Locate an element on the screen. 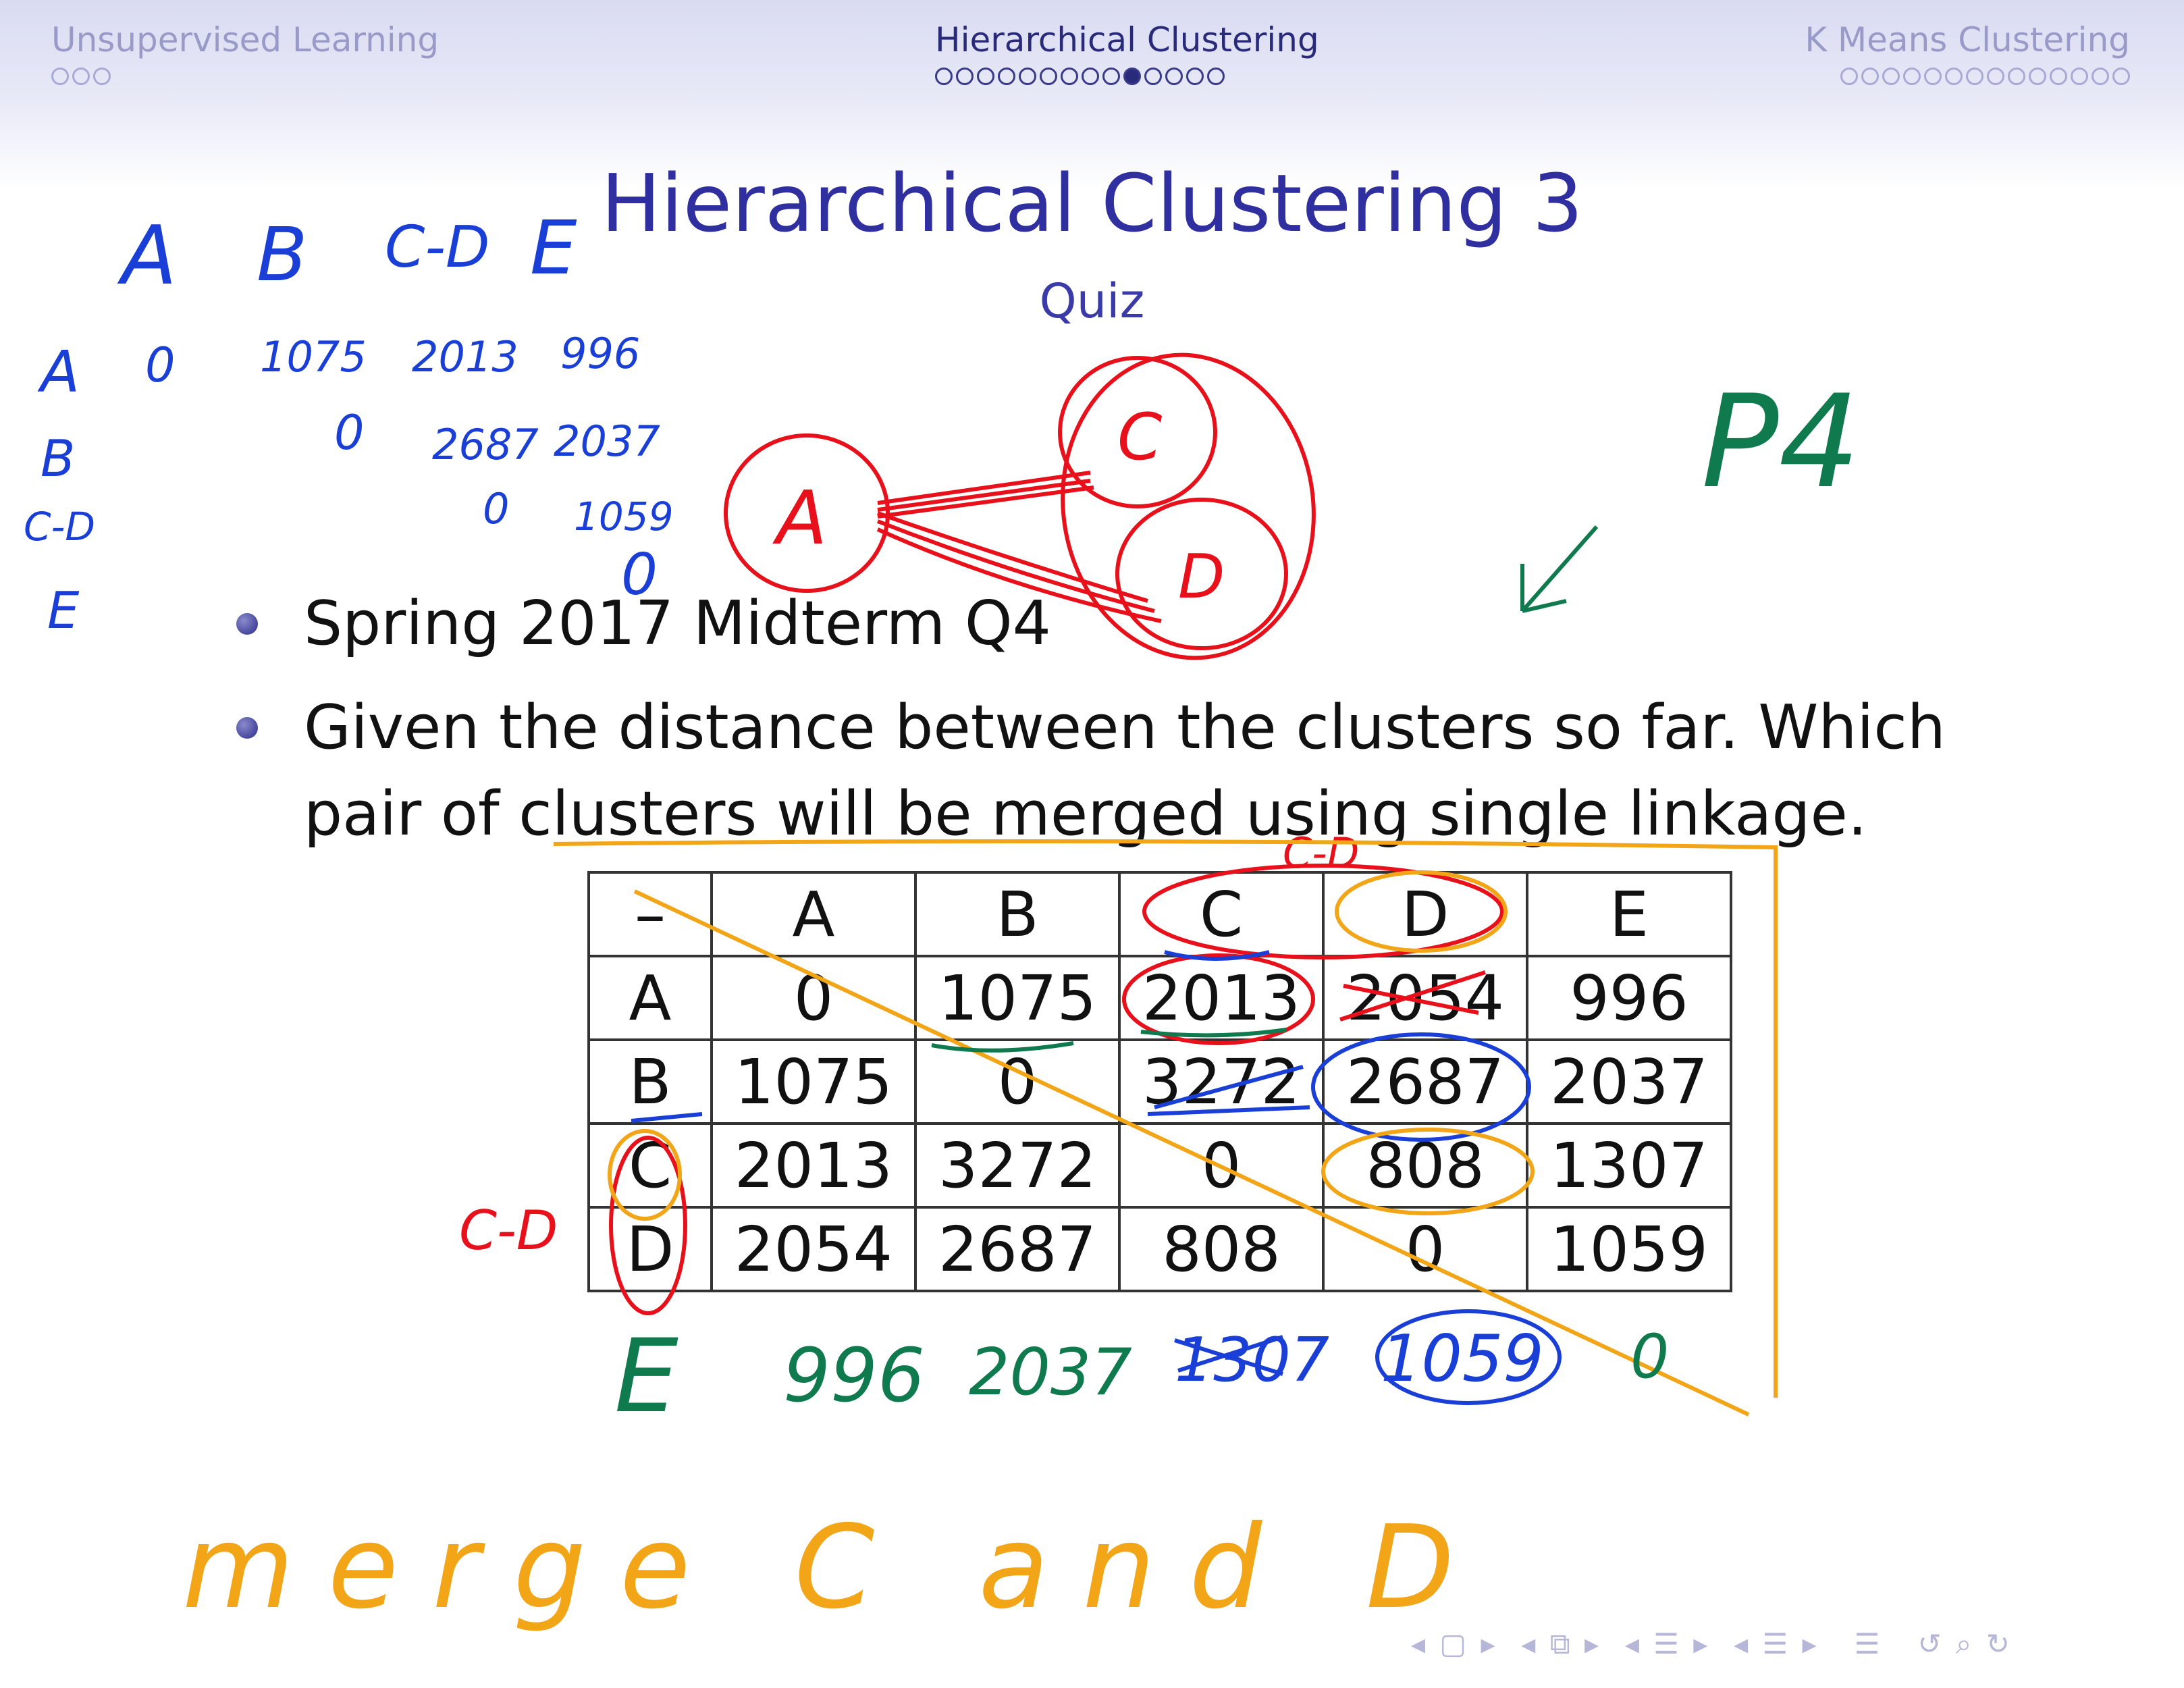 The image size is (2184, 1688). green-underline-a-b is located at coordinates (1002, 1047).